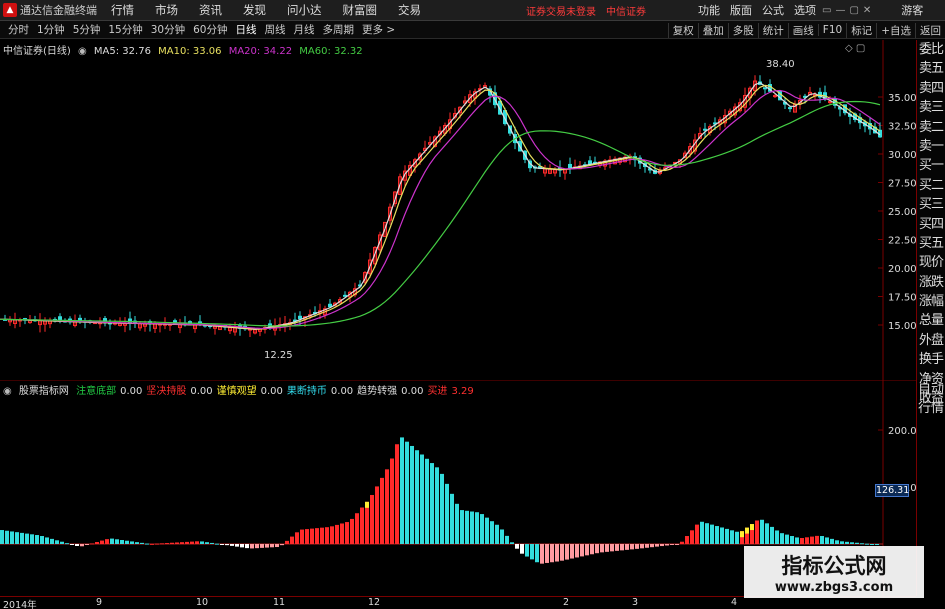  Describe the element at coordinates (772, 30) in the screenshot. I see `tool-stats: 统计` at that location.